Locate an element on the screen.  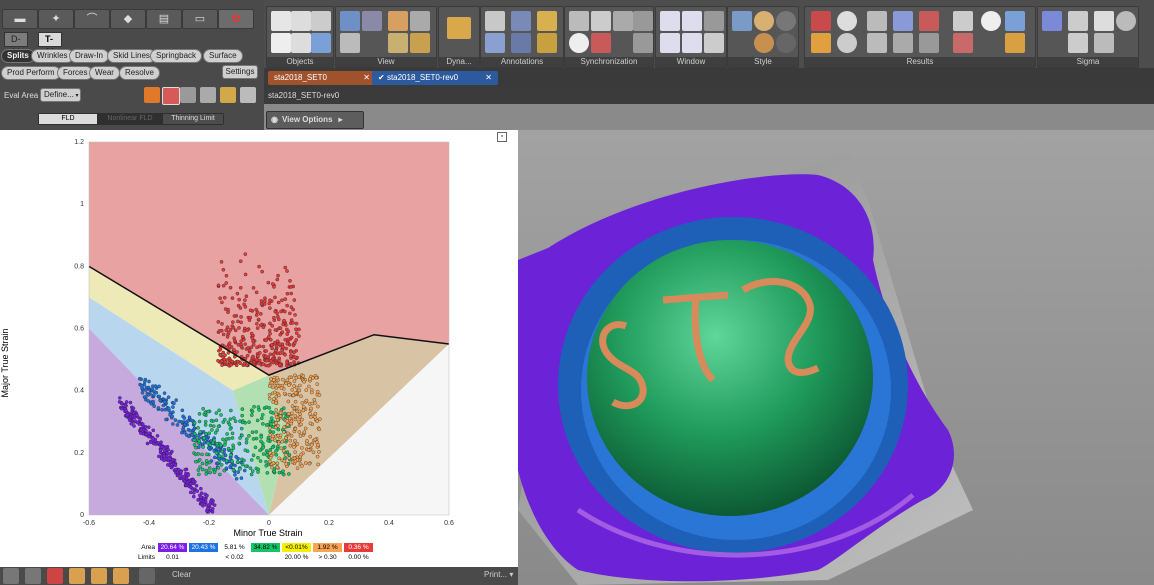
play-icon is located at coordinates (1104, 21).